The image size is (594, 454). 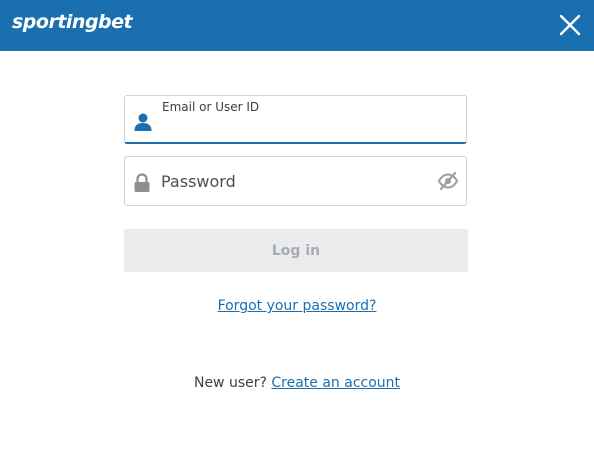 What do you see at coordinates (142, 182) in the screenshot?
I see `lock-icon` at bounding box center [142, 182].